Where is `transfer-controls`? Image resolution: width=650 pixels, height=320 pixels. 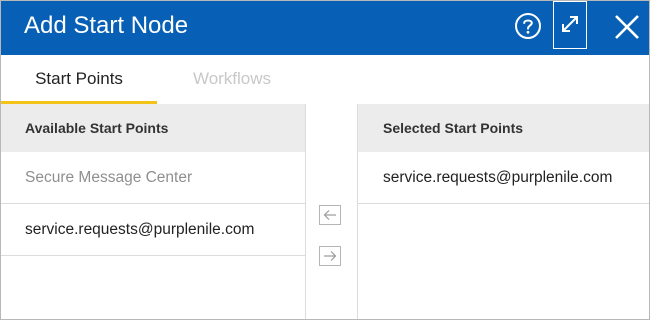
transfer-controls is located at coordinates (331, 211).